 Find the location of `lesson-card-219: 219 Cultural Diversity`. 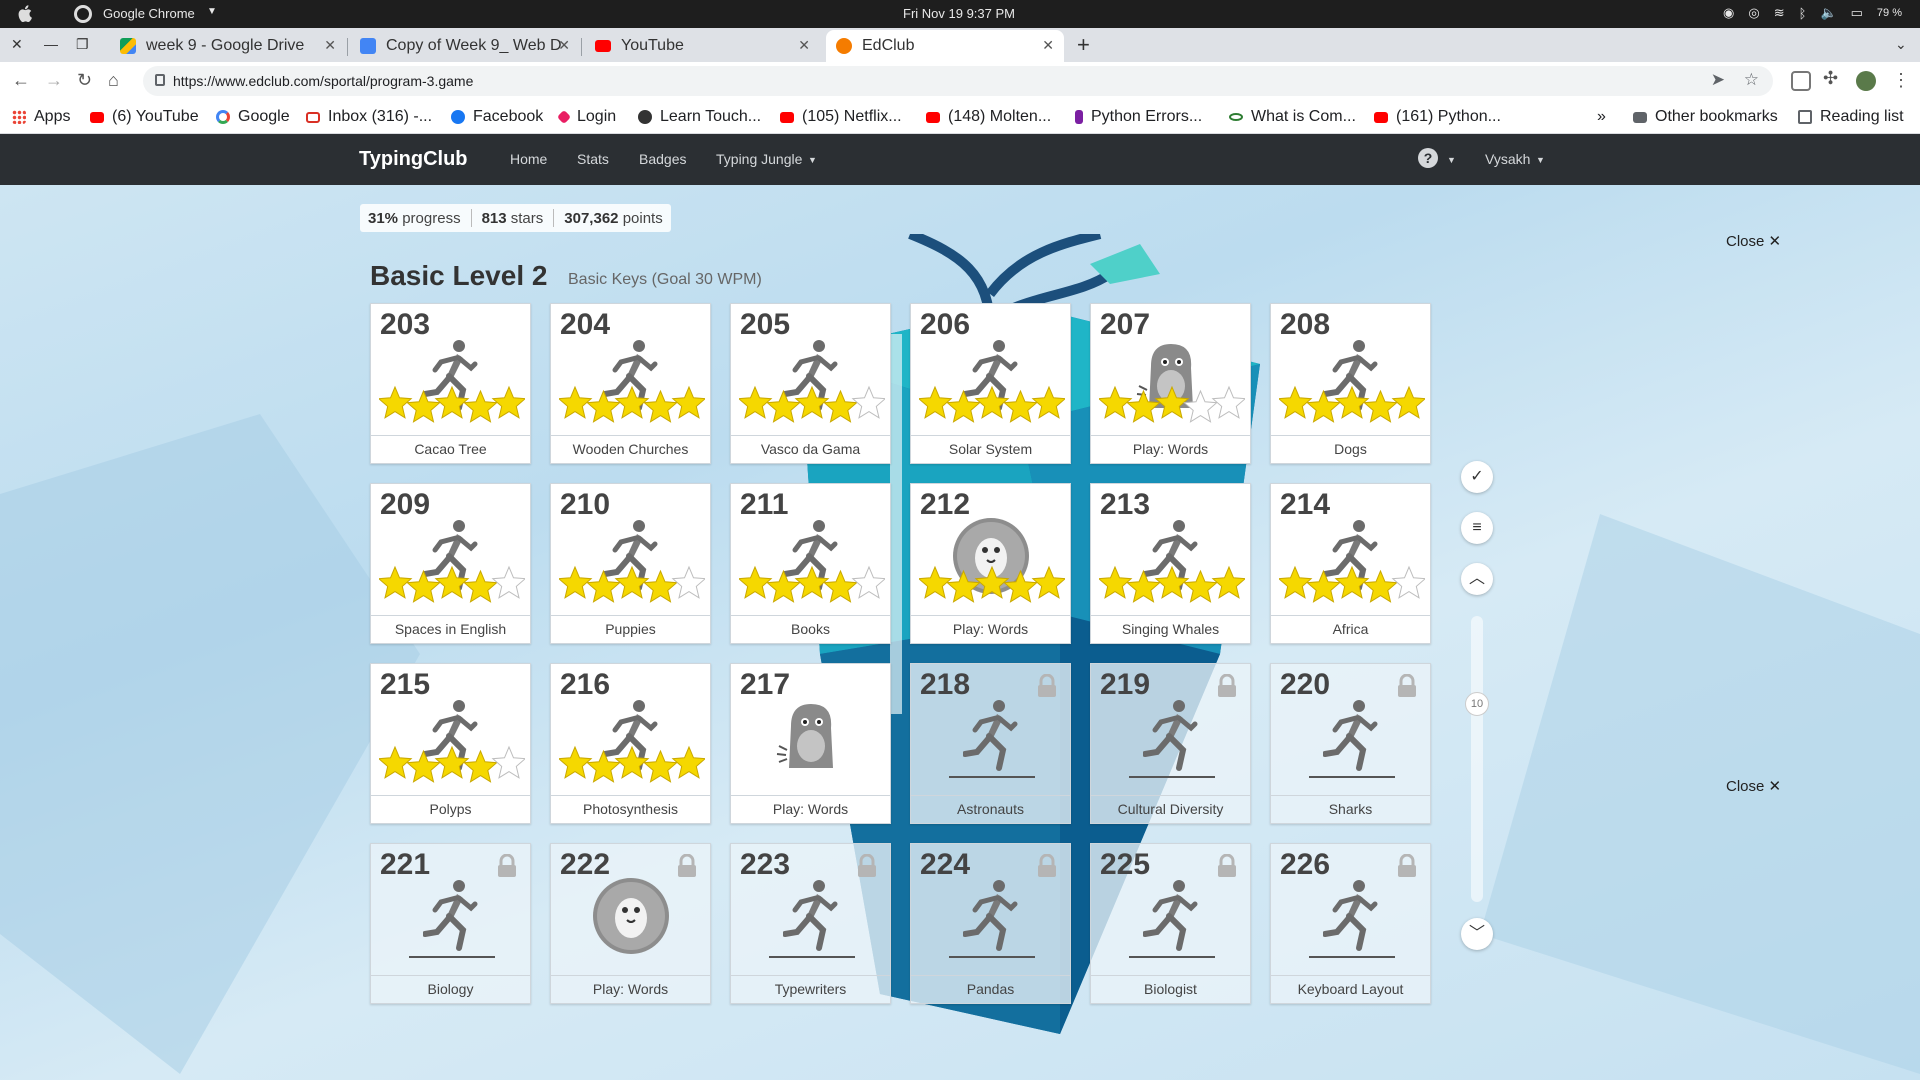

lesson-card-219: 219 Cultural Diversity is located at coordinates (1170, 743).